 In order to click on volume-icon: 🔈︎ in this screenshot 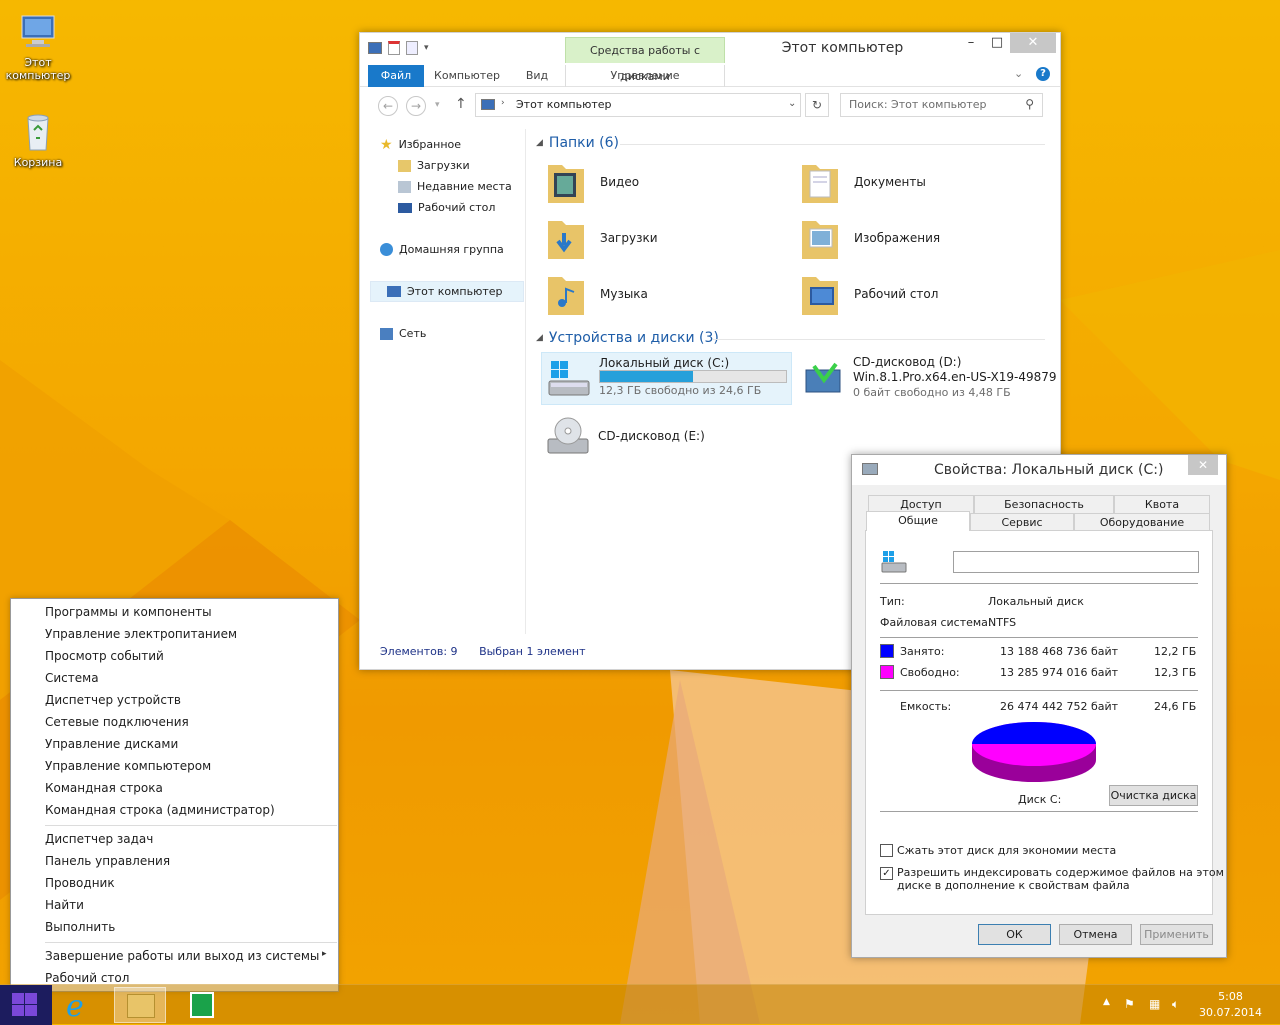, I will do `click(1175, 1004)`.